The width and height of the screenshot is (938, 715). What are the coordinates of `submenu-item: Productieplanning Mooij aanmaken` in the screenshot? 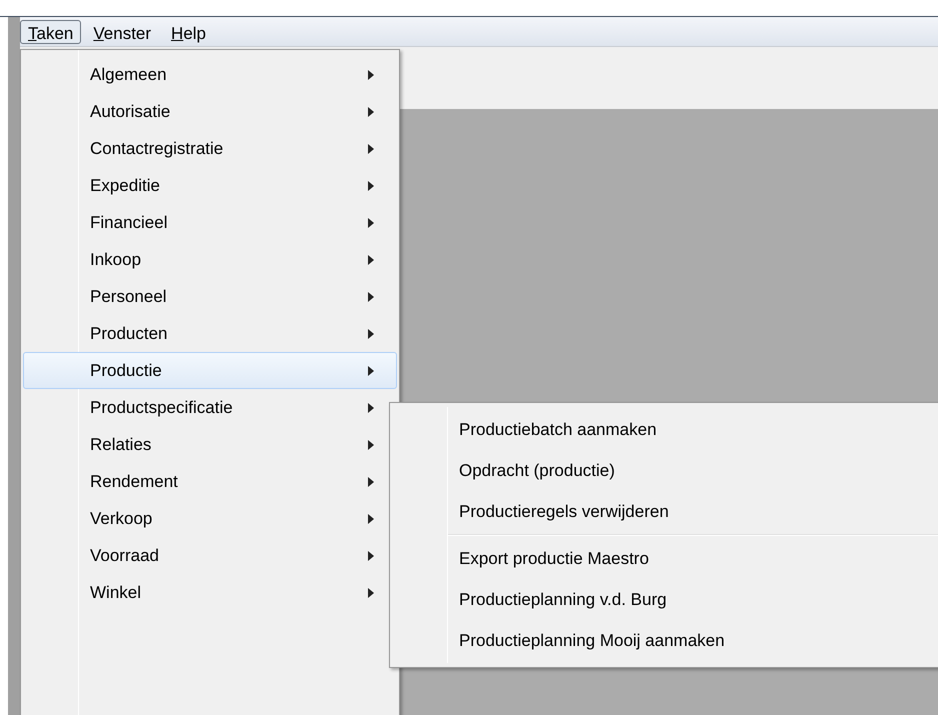 It's located at (664, 640).